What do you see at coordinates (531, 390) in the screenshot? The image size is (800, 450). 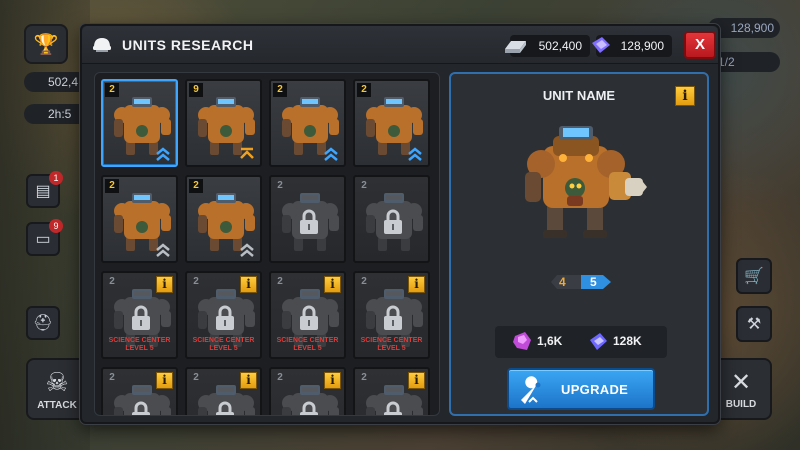 I see `wrench-icon` at bounding box center [531, 390].